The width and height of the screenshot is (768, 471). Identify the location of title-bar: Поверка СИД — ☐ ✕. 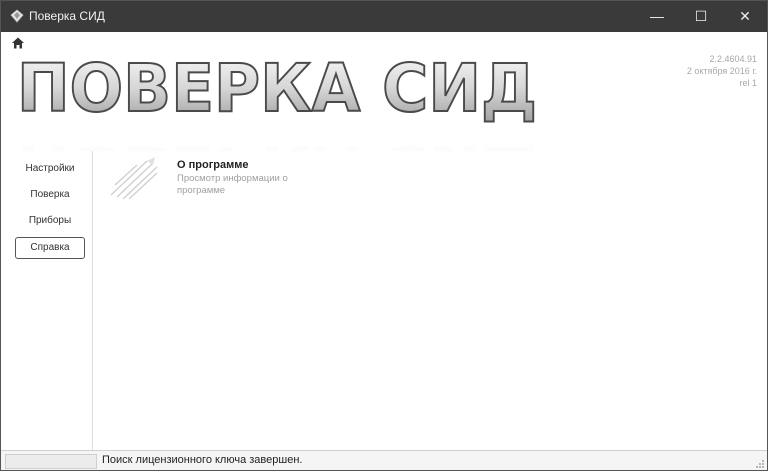
(384, 16).